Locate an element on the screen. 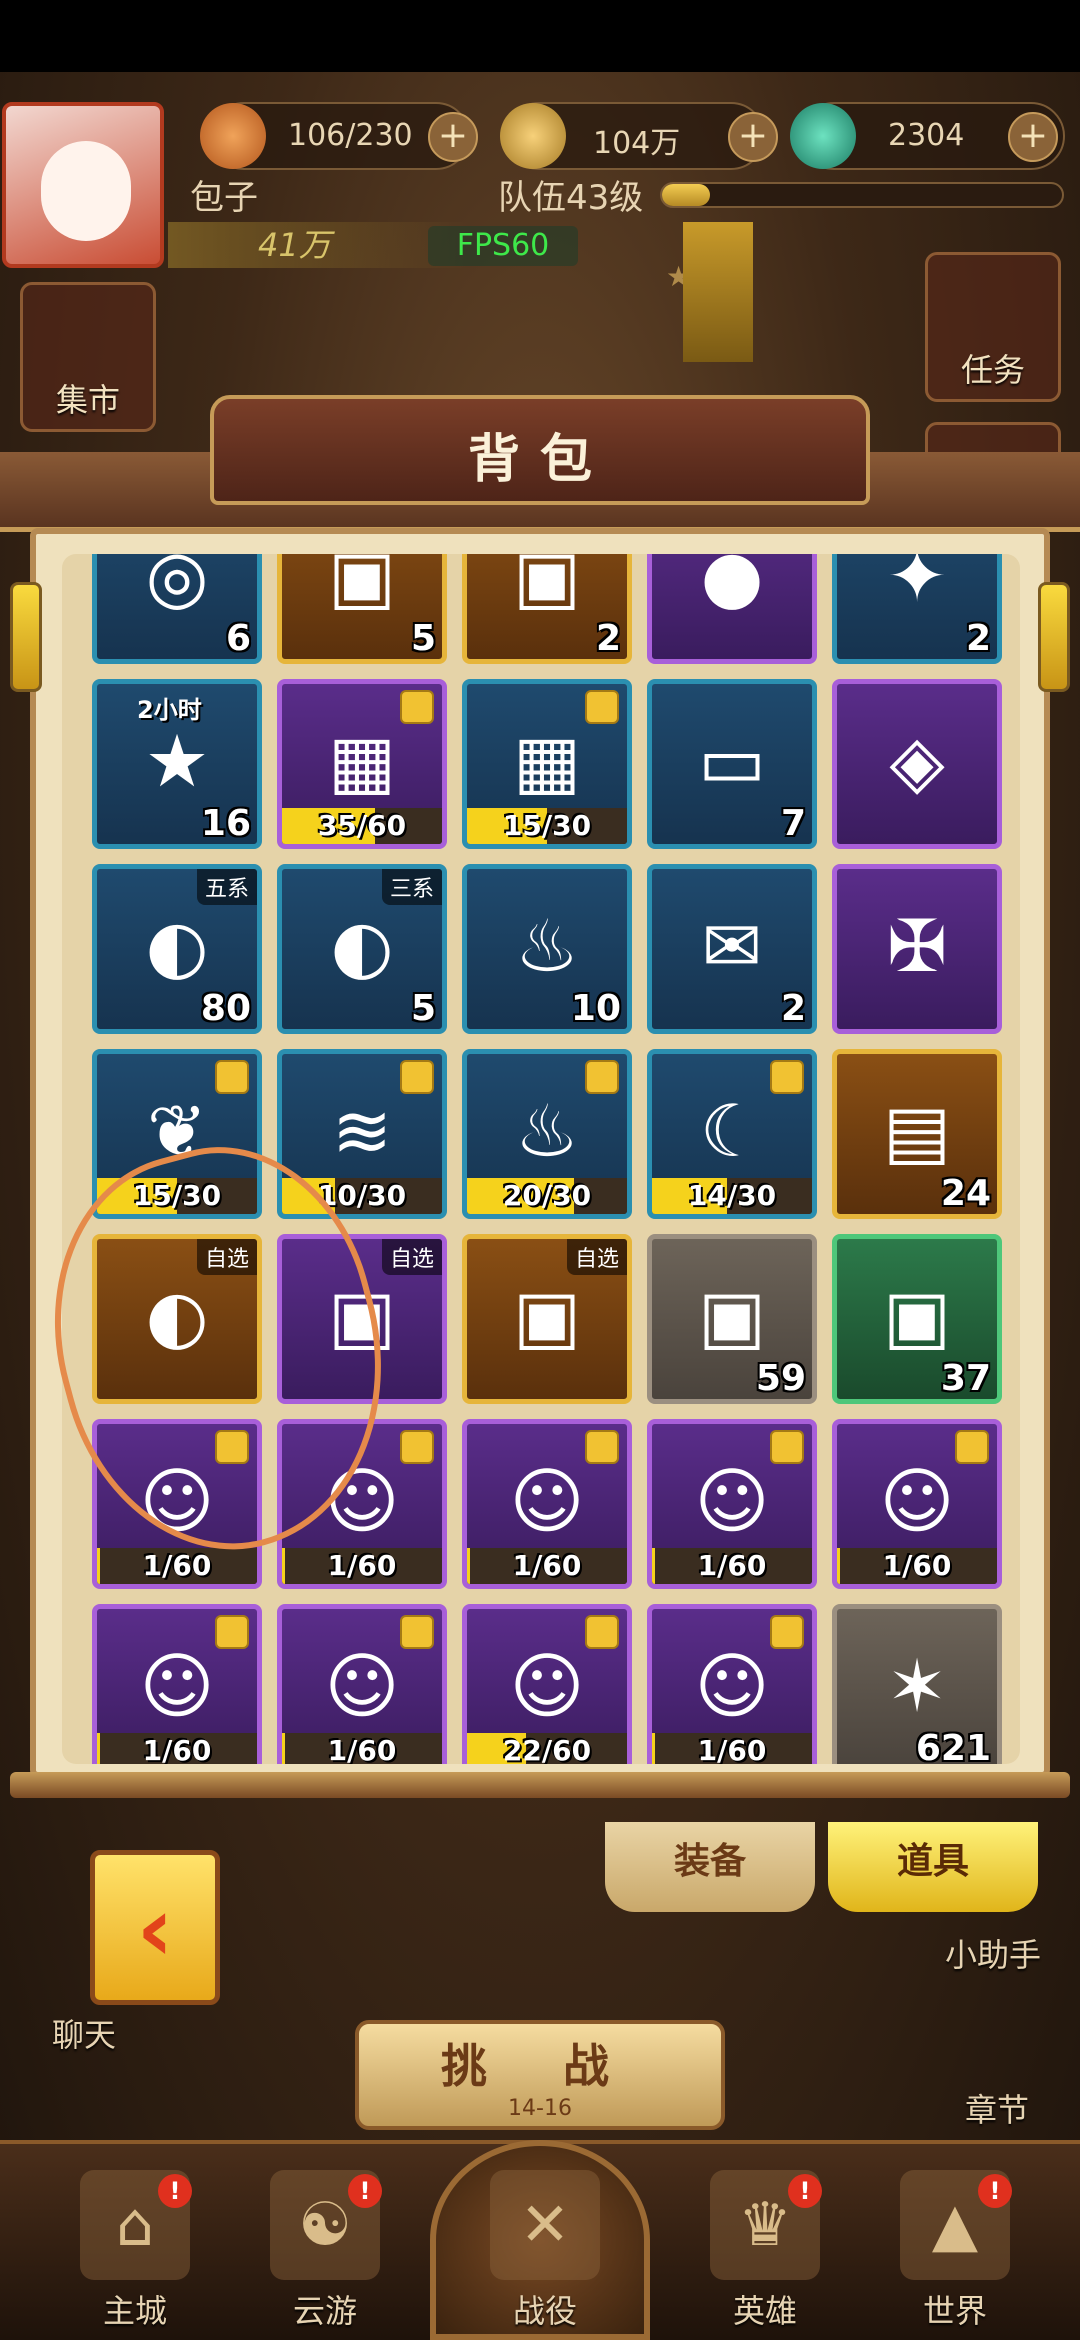  back-arrow-button: ‹ is located at coordinates (155, 1927).